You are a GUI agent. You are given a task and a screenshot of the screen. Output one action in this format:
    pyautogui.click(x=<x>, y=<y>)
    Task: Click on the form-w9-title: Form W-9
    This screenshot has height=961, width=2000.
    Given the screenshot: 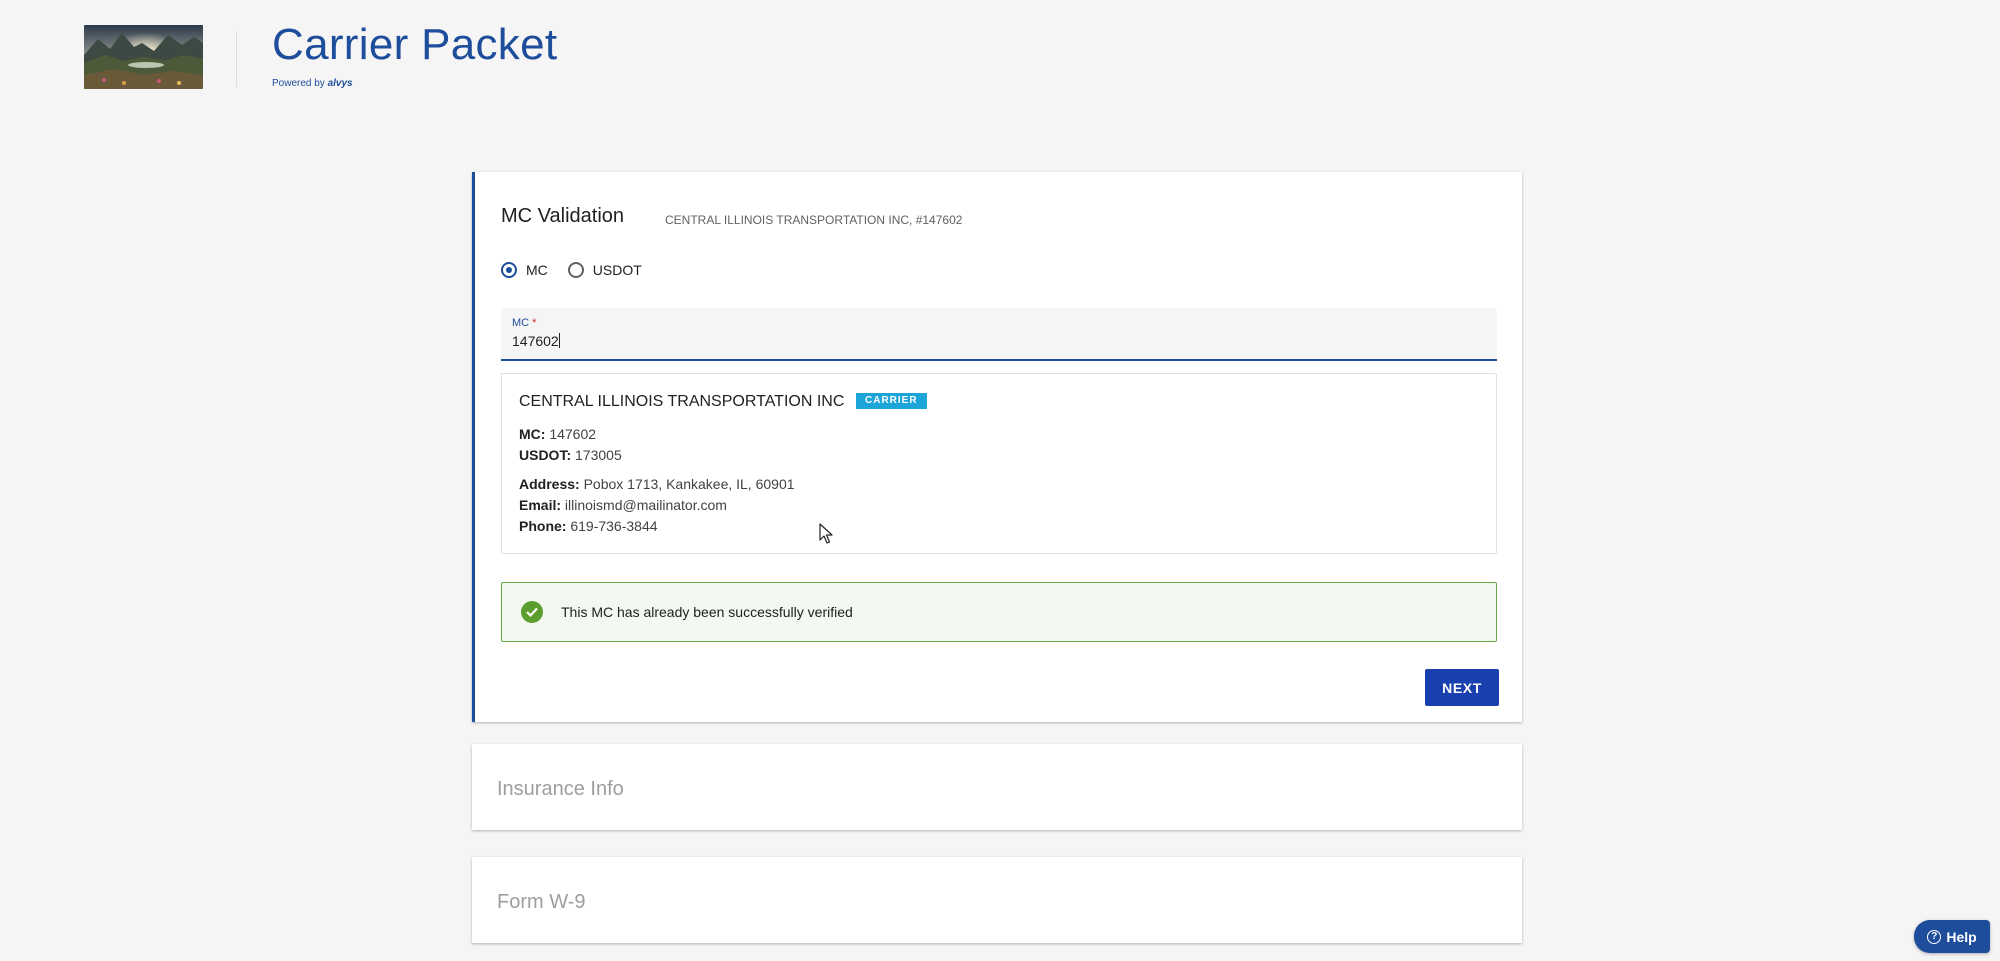 What is the action you would take?
    pyautogui.click(x=541, y=902)
    